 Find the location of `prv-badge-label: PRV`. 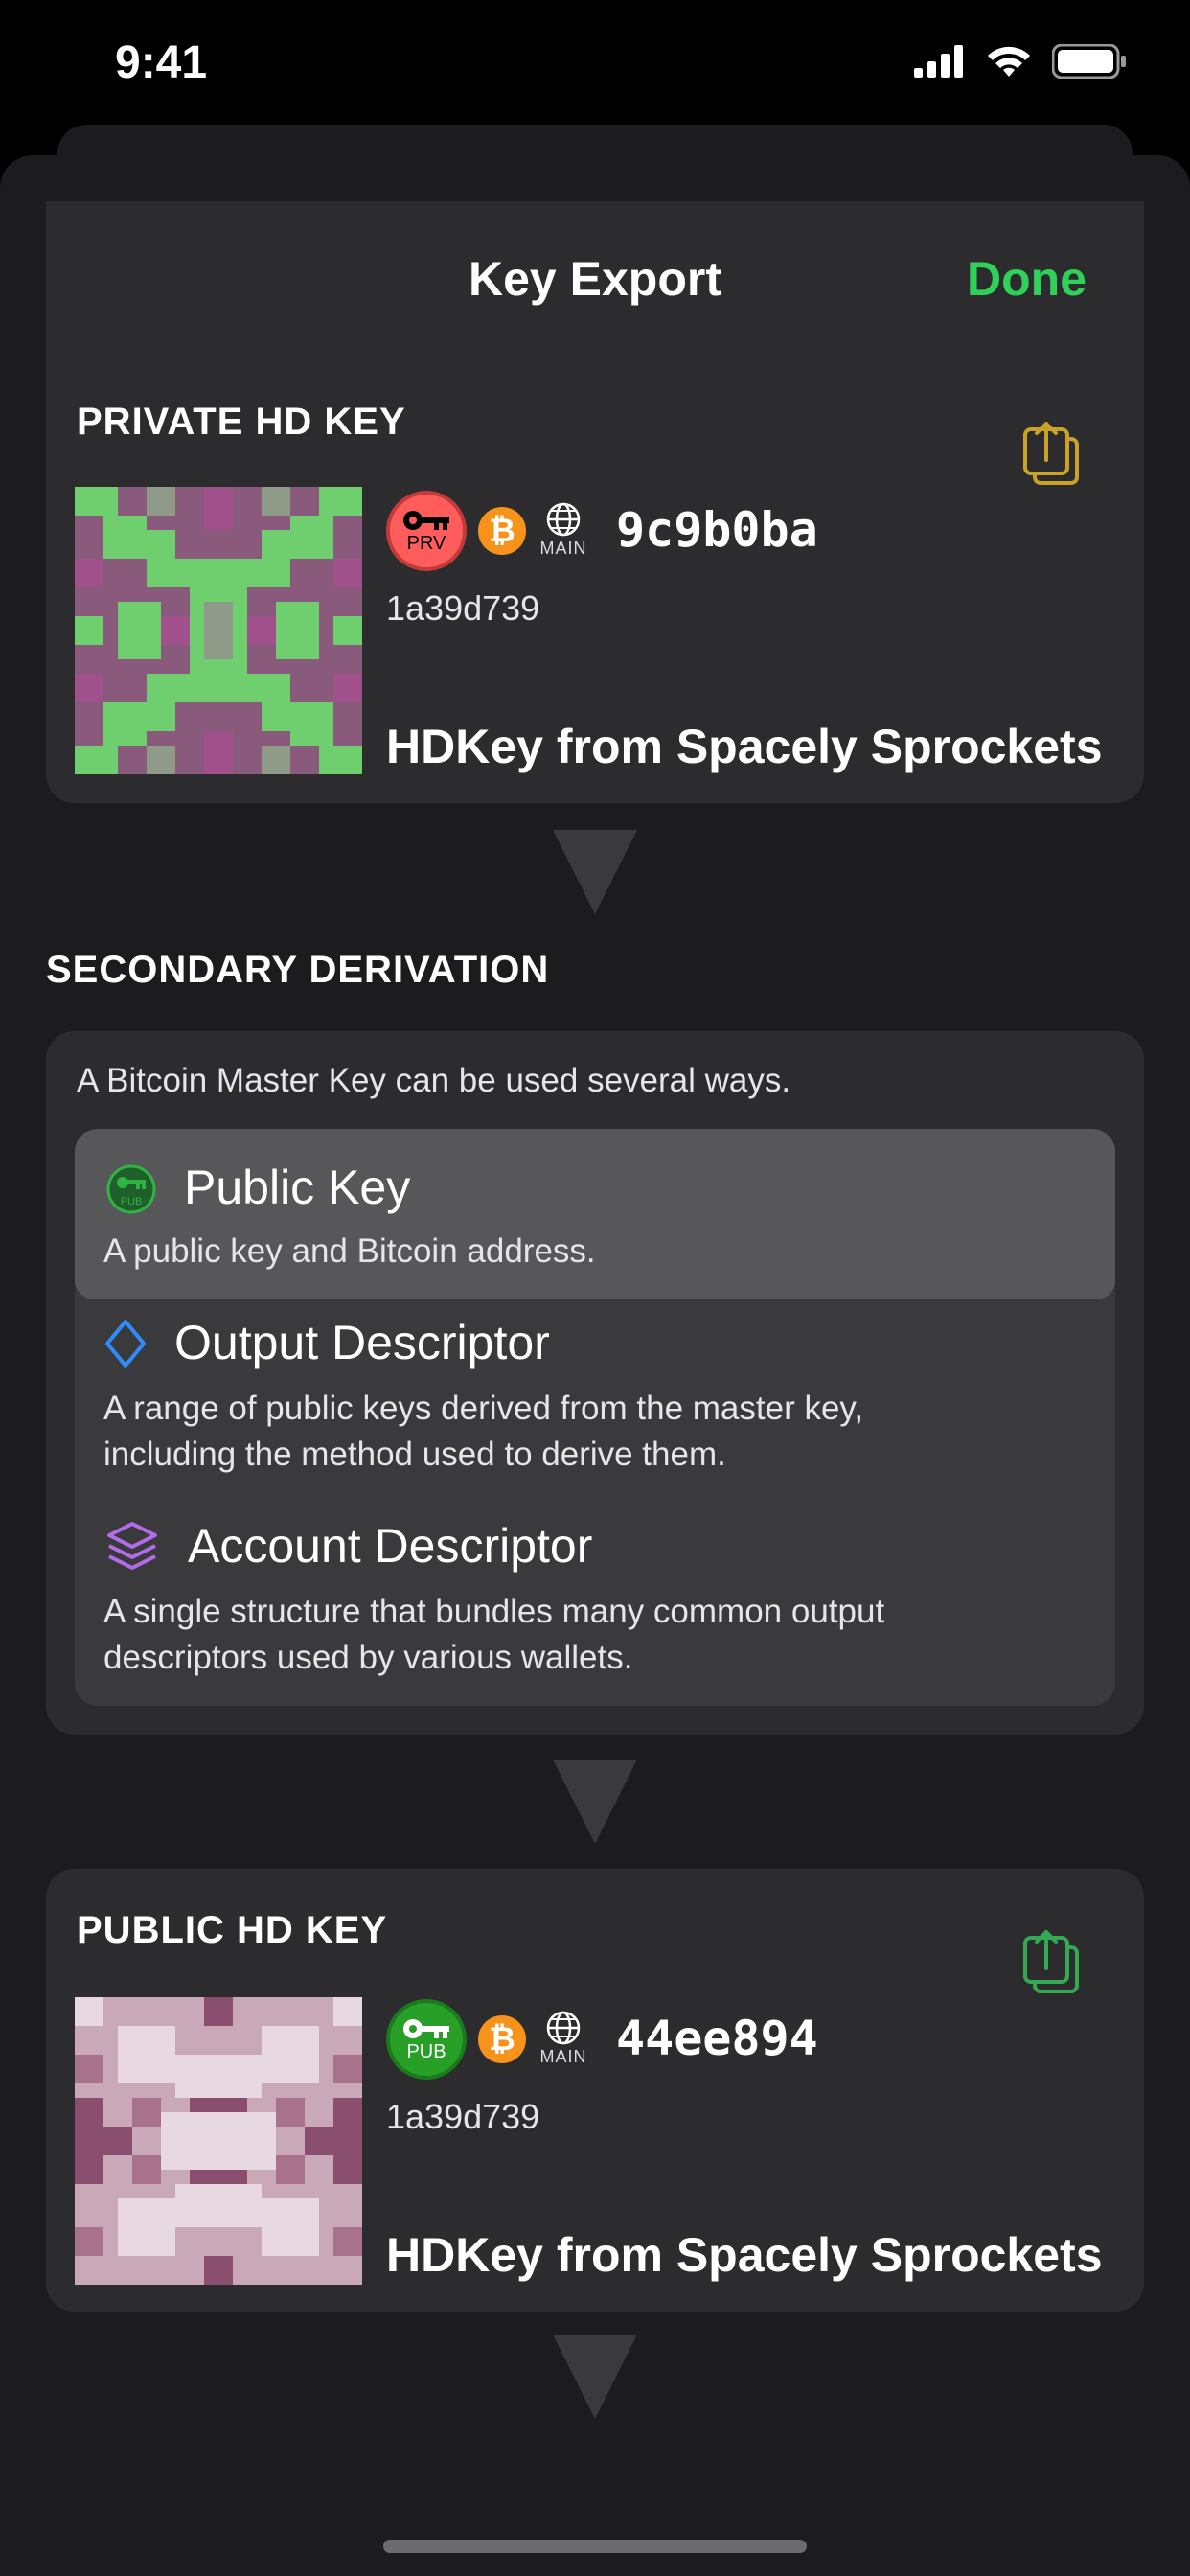

prv-badge-label: PRV is located at coordinates (426, 543).